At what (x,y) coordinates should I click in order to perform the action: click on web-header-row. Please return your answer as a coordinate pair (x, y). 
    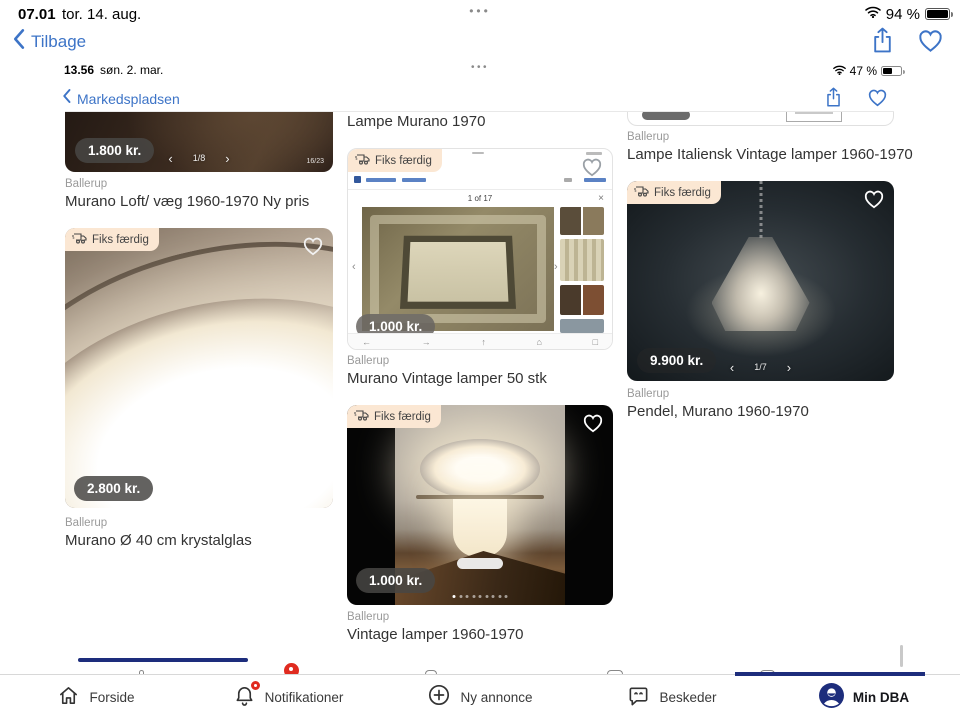
    Looking at the image, I should click on (480, 180).